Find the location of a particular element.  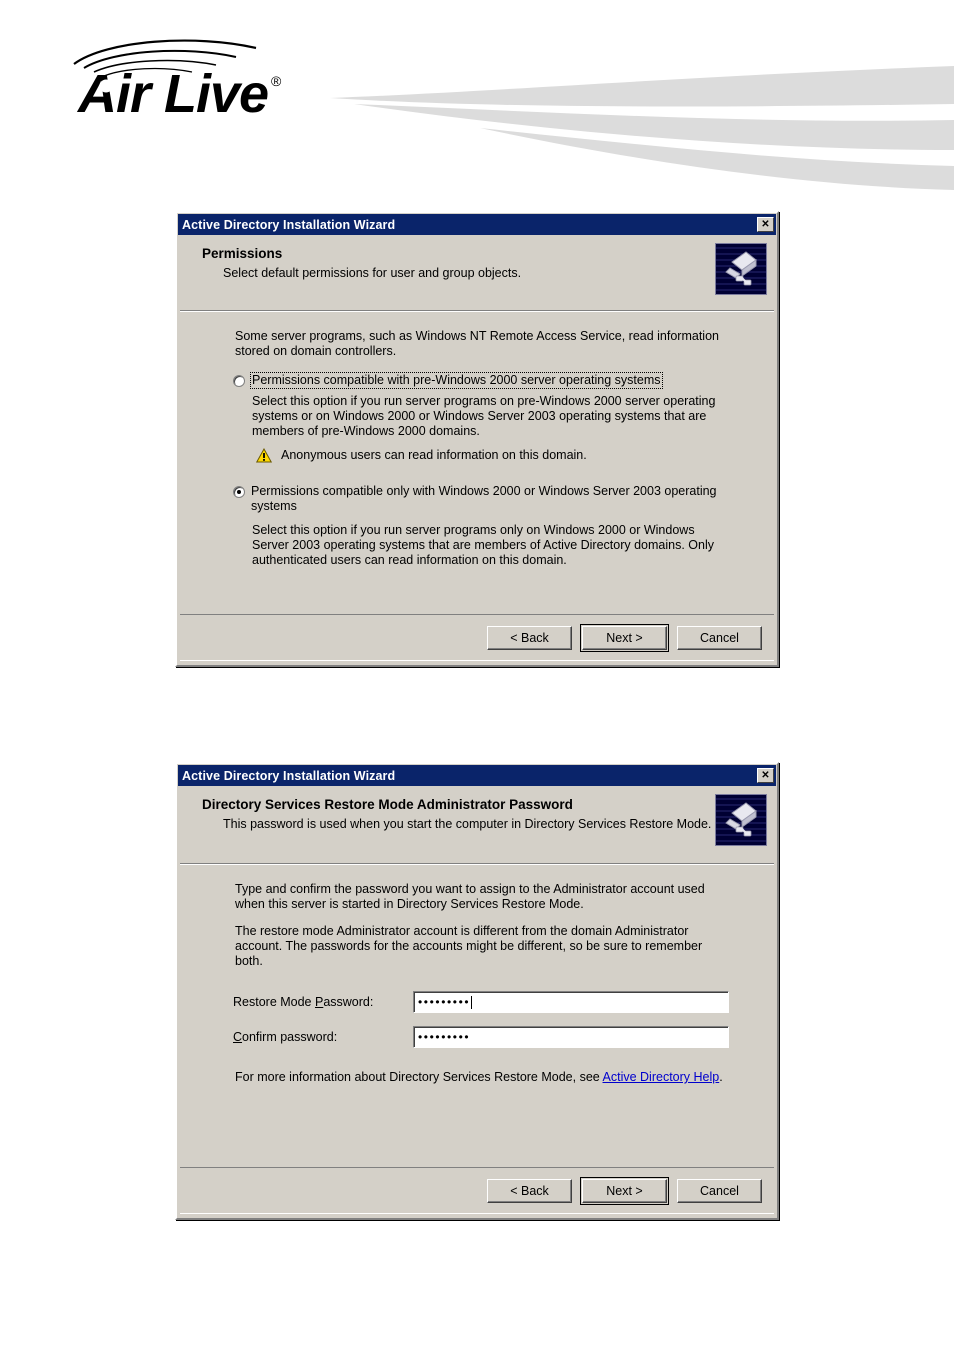

confirm-password-row: Confirm password: ••••••••• is located at coordinates (477, 1037).